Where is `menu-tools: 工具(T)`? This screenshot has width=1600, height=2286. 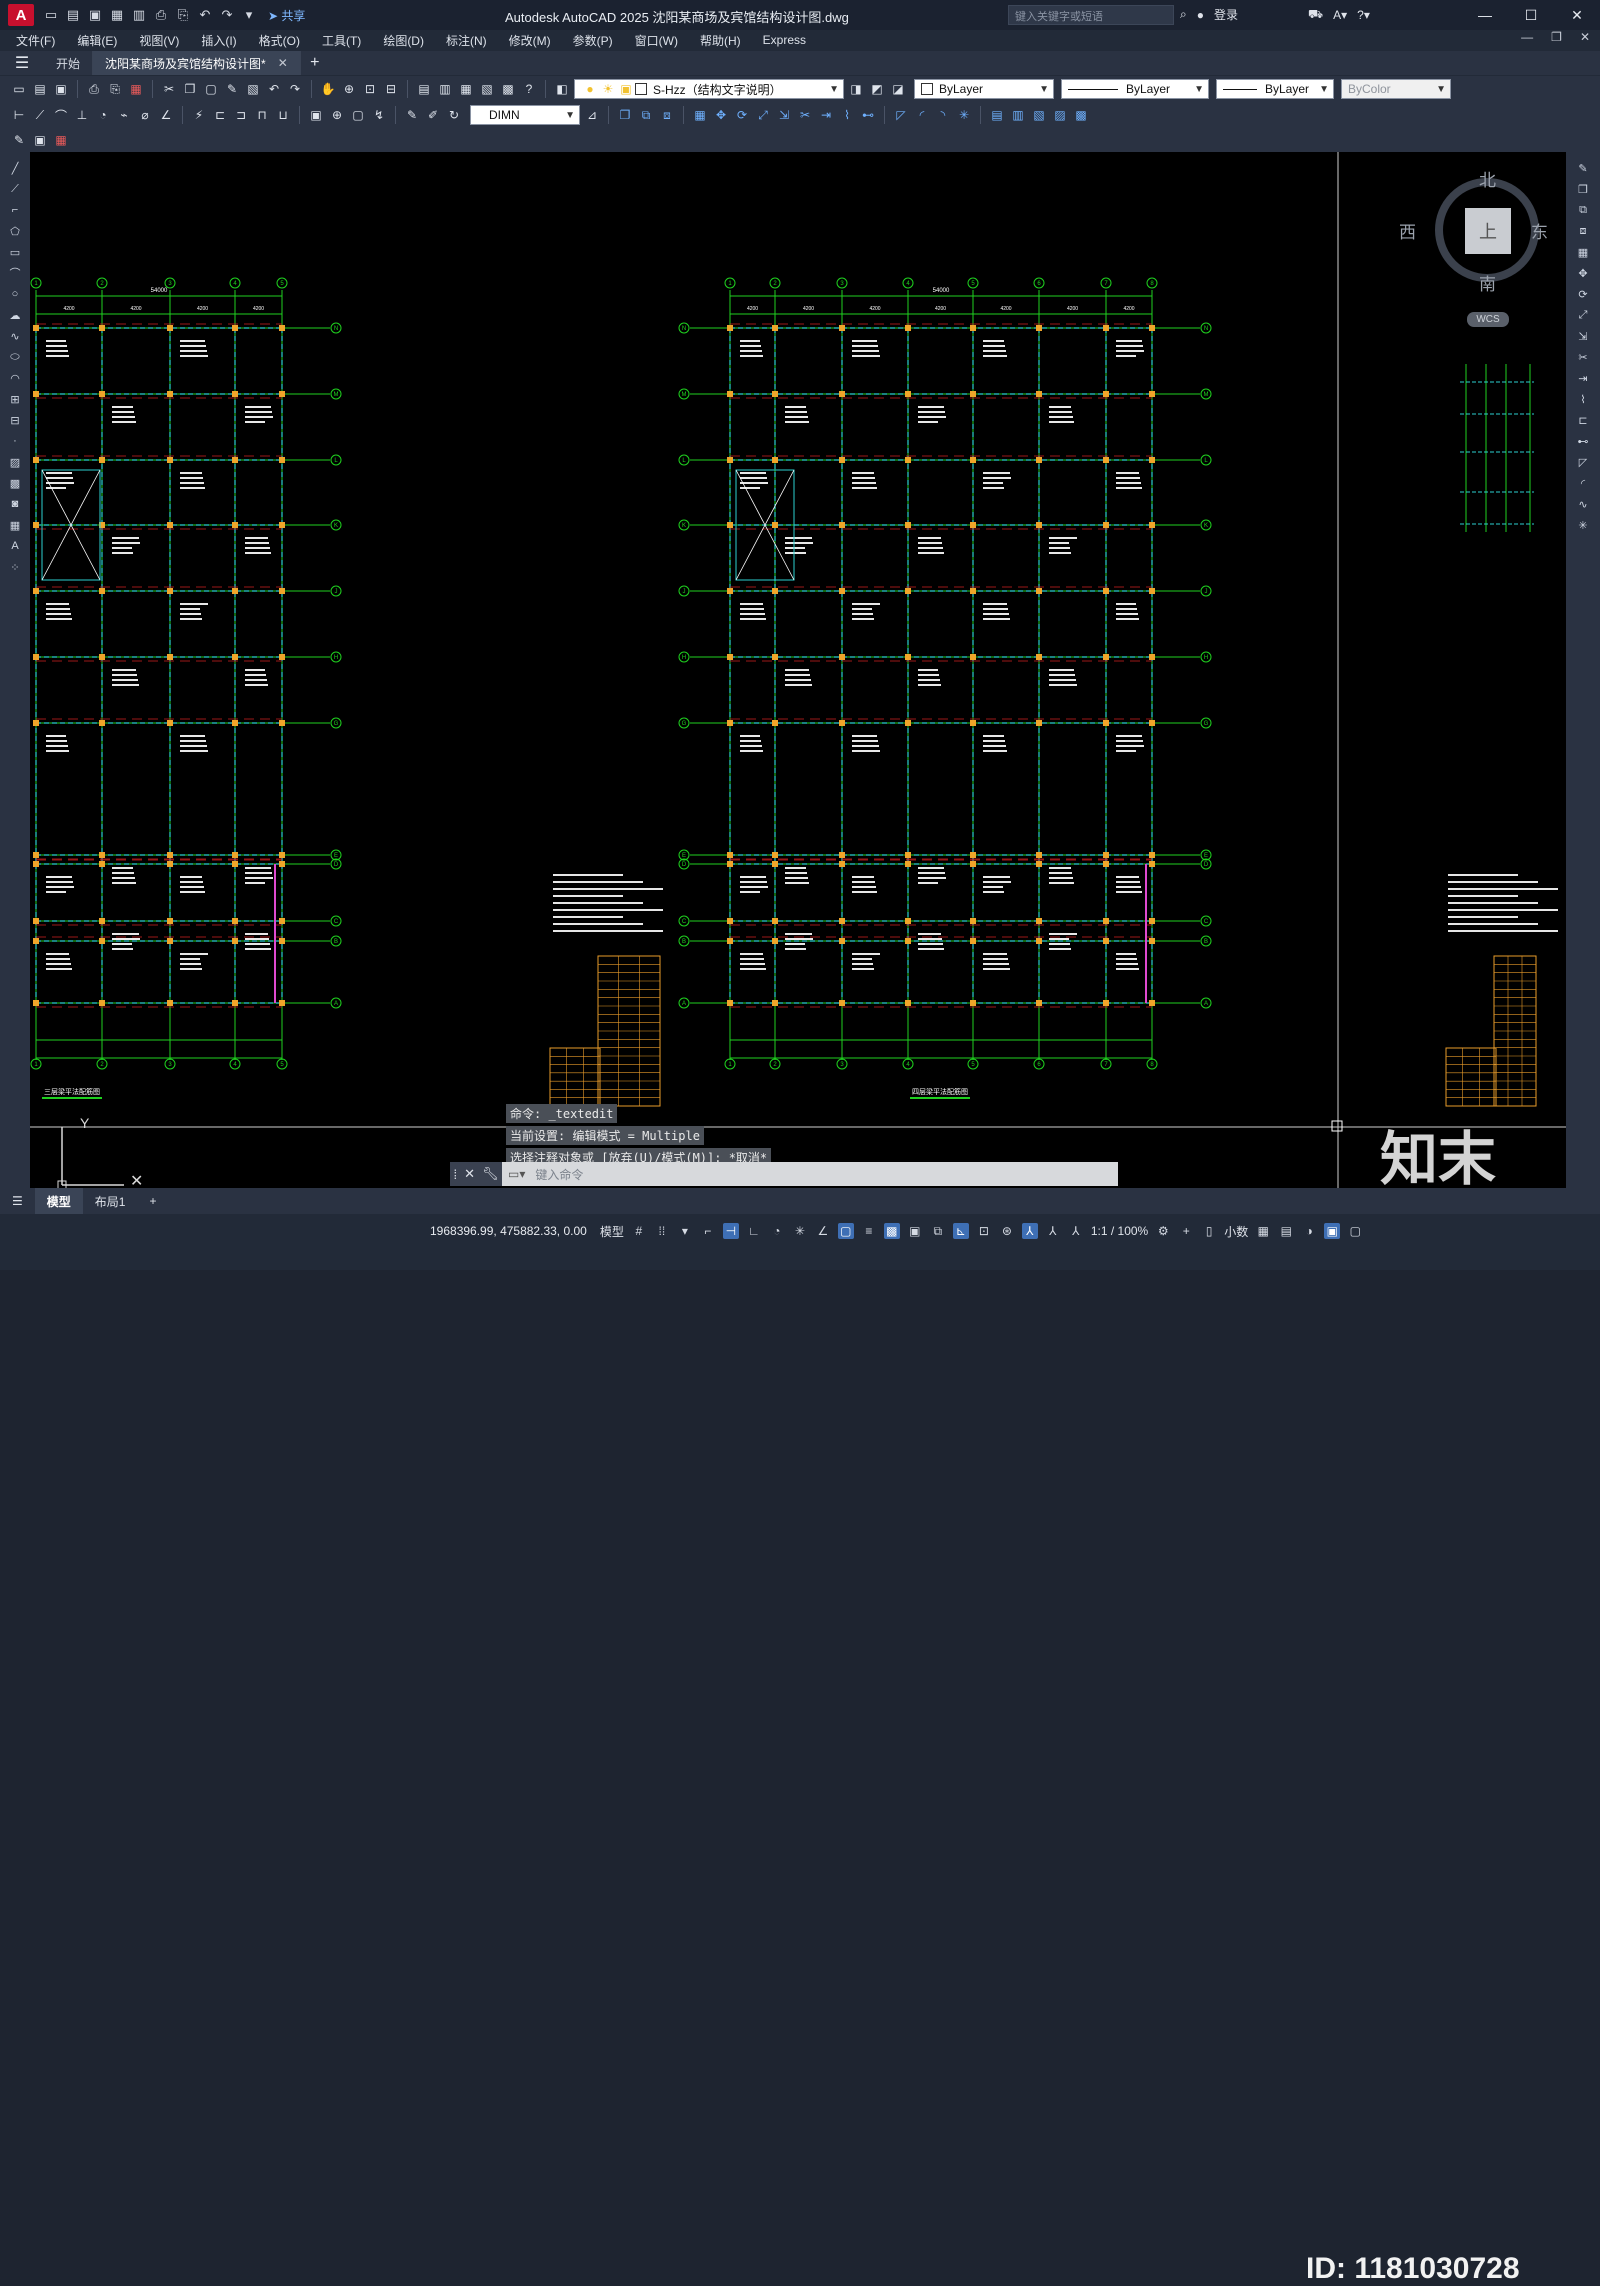
menu-tools: 工具(T) is located at coordinates (341, 40).